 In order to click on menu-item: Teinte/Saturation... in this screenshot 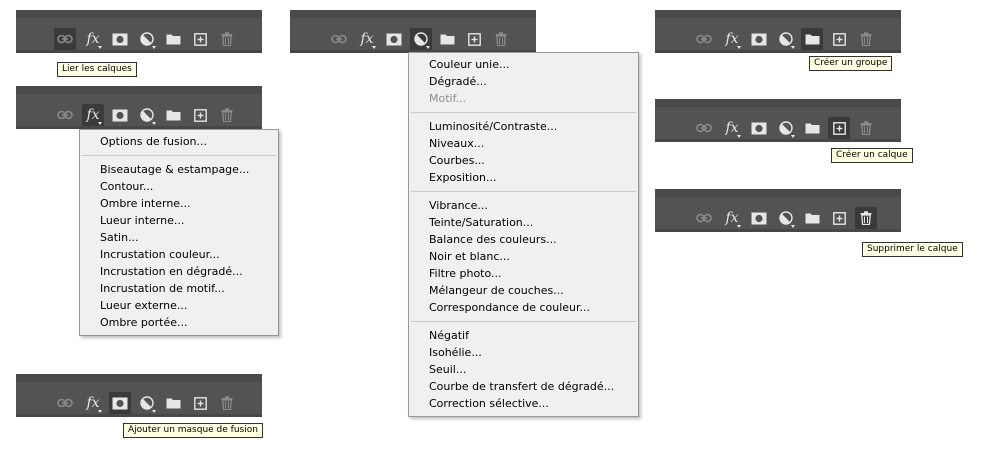, I will do `click(523, 222)`.